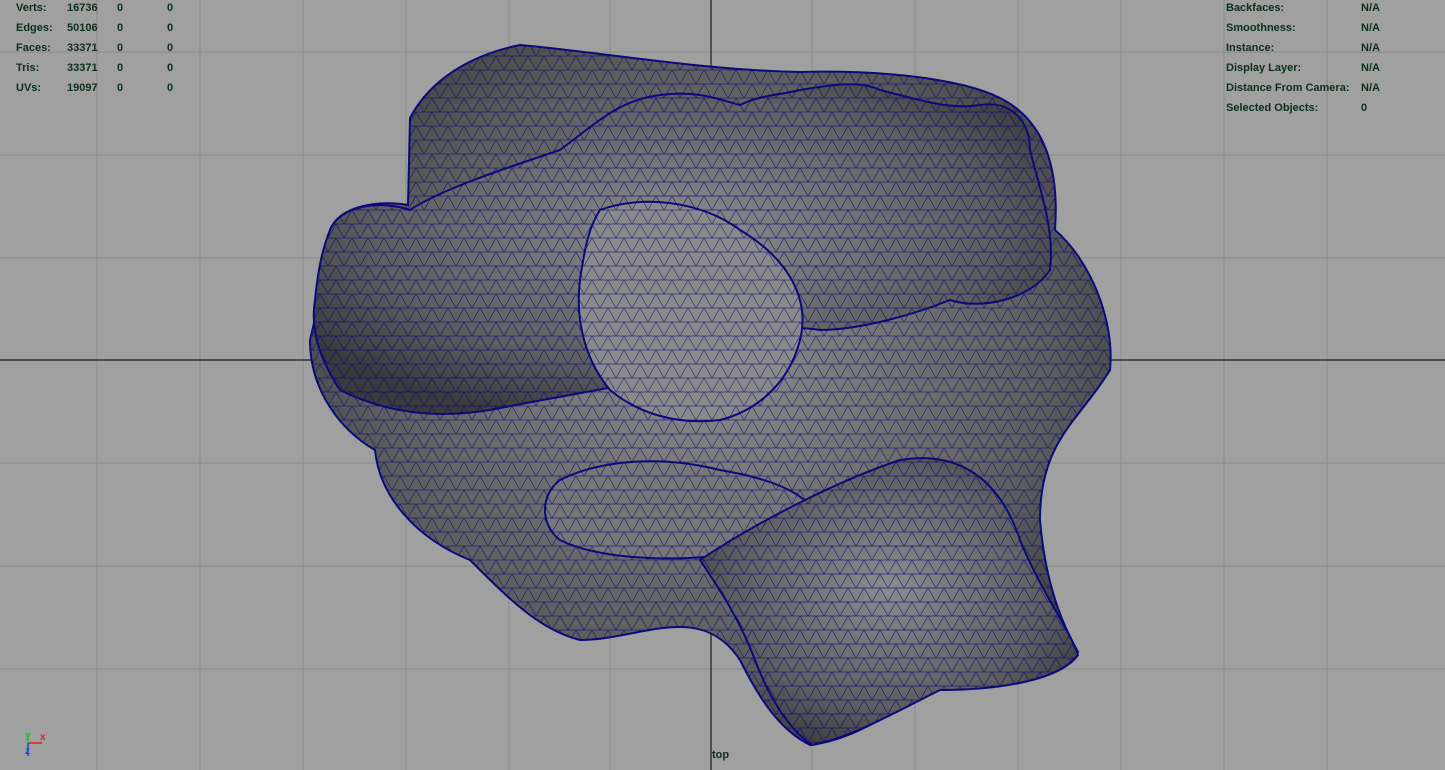 This screenshot has width=1445, height=770. What do you see at coordinates (34, 28) in the screenshot?
I see `poly-count-label: Edges:` at bounding box center [34, 28].